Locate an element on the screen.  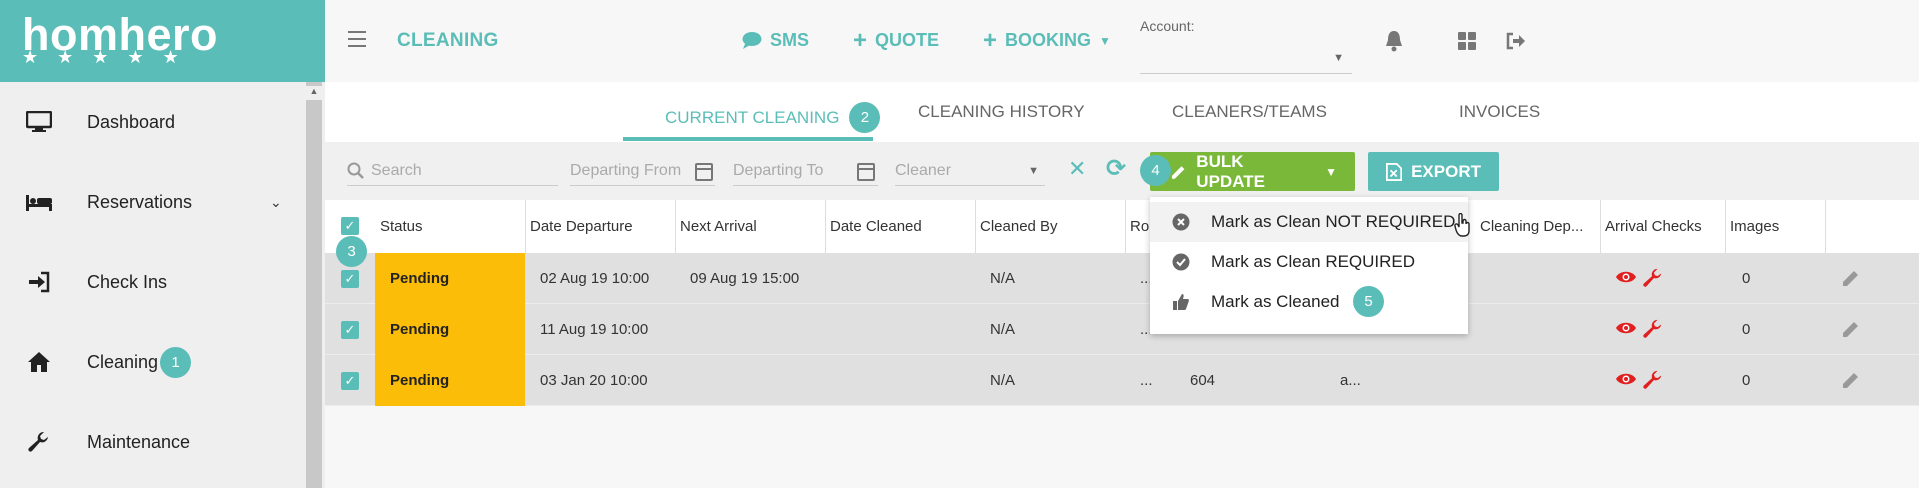
column-header-date-departure: Date Departure is located at coordinates (581, 226).